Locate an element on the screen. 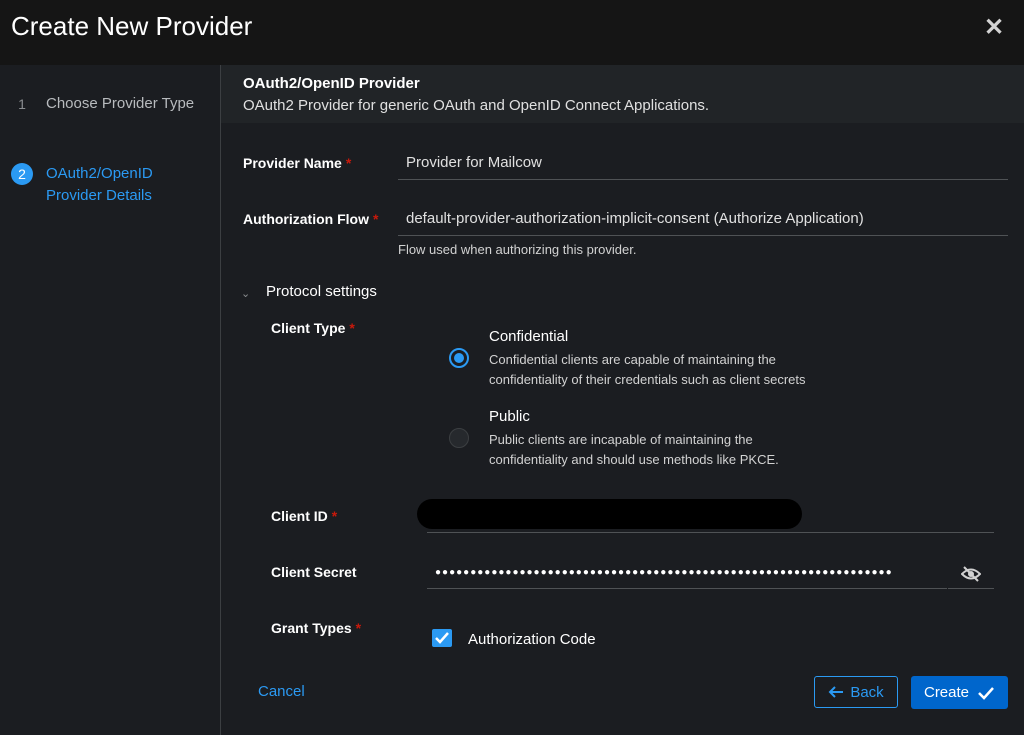 The width and height of the screenshot is (1024, 735). authorization-flow-label: Authorization Flow * is located at coordinates (310, 219).